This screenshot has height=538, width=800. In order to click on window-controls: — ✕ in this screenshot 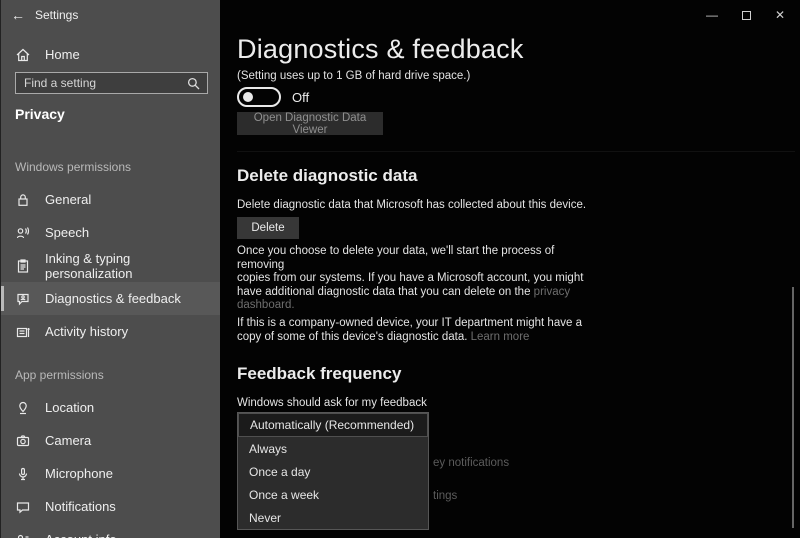, I will do `click(746, 15)`.